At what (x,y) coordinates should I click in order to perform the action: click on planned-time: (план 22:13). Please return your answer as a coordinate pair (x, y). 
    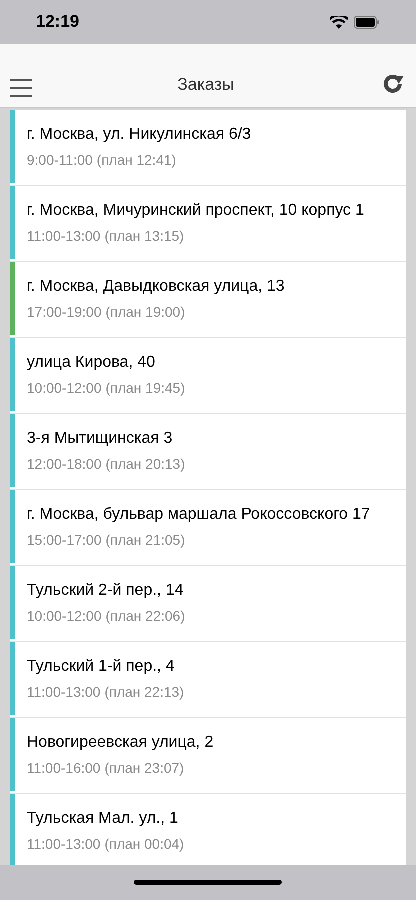
    Looking at the image, I should click on (144, 692).